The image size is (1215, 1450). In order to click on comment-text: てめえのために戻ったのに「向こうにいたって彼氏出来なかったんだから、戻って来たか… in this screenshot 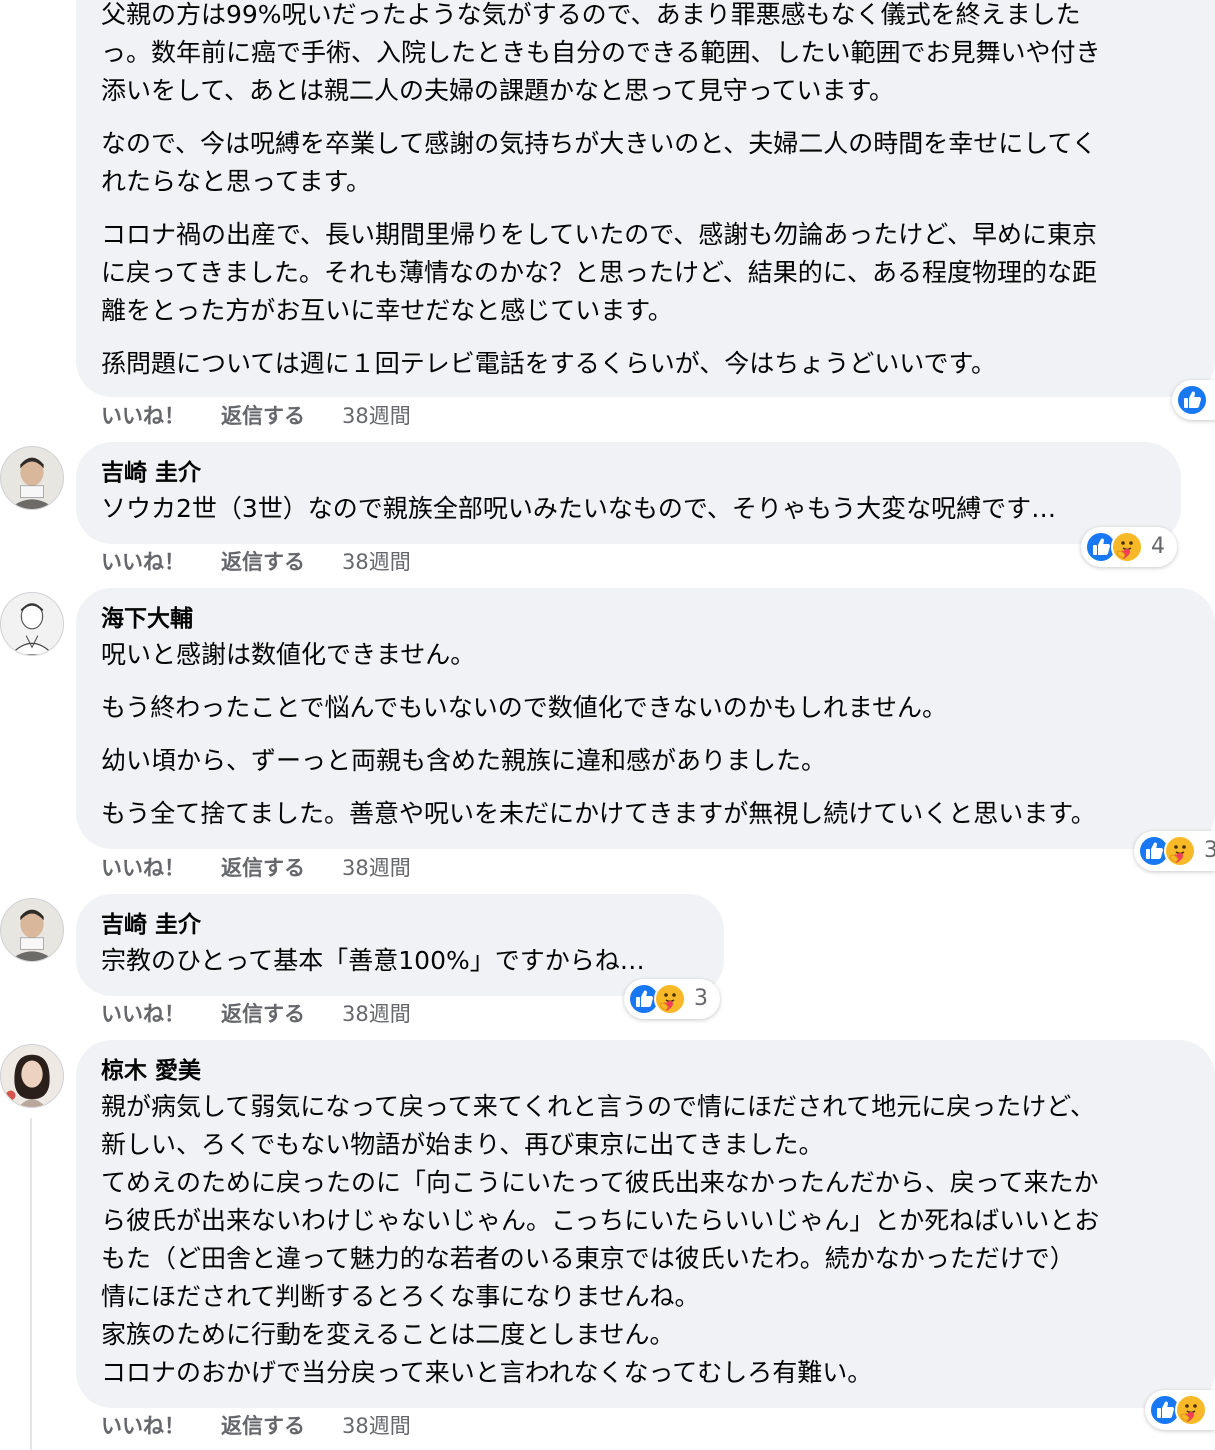, I will do `click(600, 1220)`.